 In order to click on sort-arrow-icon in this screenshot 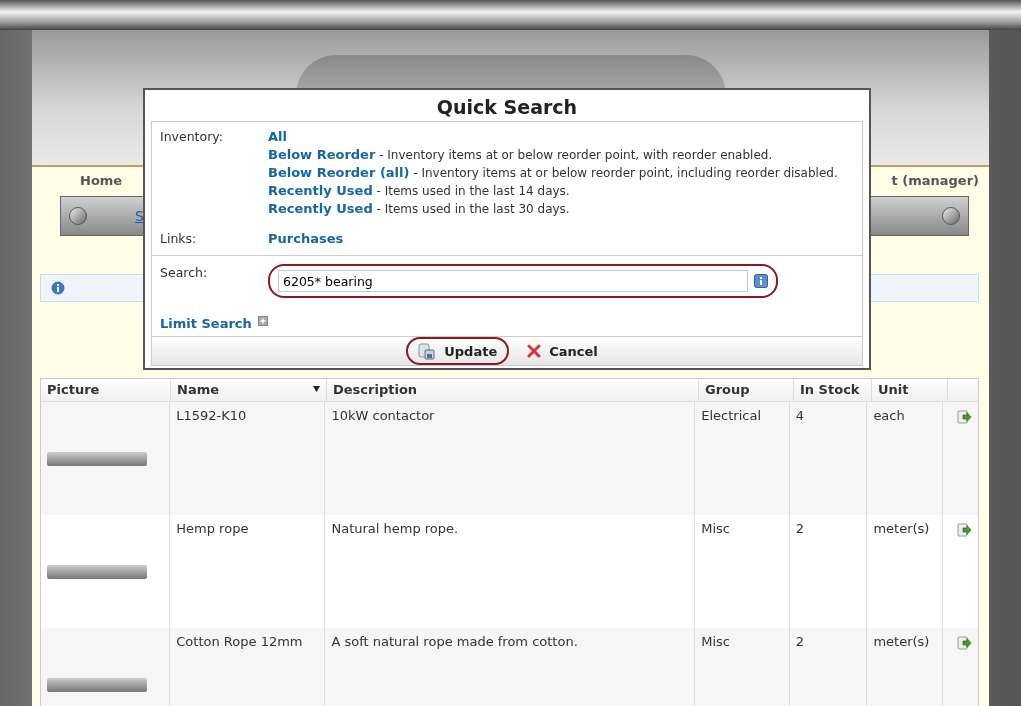, I will do `click(316, 389)`.